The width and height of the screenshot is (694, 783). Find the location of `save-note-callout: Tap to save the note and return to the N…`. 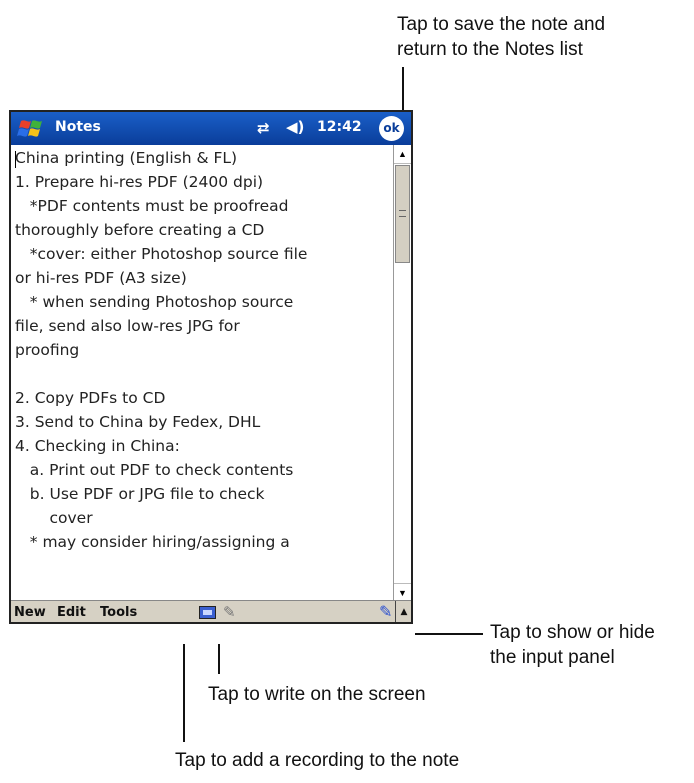

save-note-callout: Tap to save the note and return to the N… is located at coordinates (501, 37).